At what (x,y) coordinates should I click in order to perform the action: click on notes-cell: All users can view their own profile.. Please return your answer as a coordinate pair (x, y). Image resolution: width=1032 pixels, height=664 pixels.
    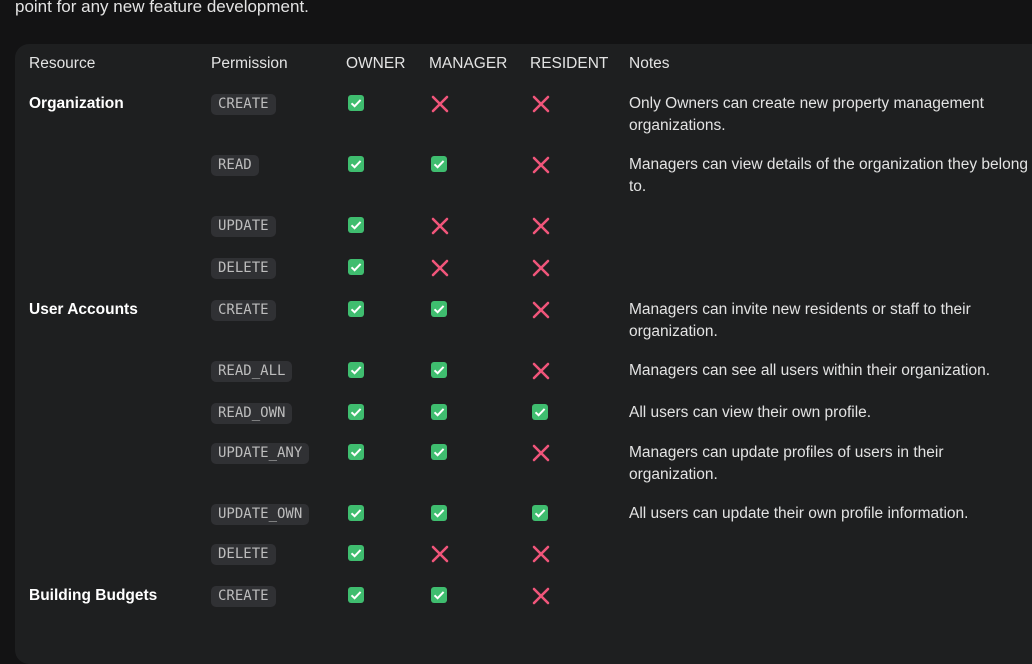
    Looking at the image, I should click on (829, 413).